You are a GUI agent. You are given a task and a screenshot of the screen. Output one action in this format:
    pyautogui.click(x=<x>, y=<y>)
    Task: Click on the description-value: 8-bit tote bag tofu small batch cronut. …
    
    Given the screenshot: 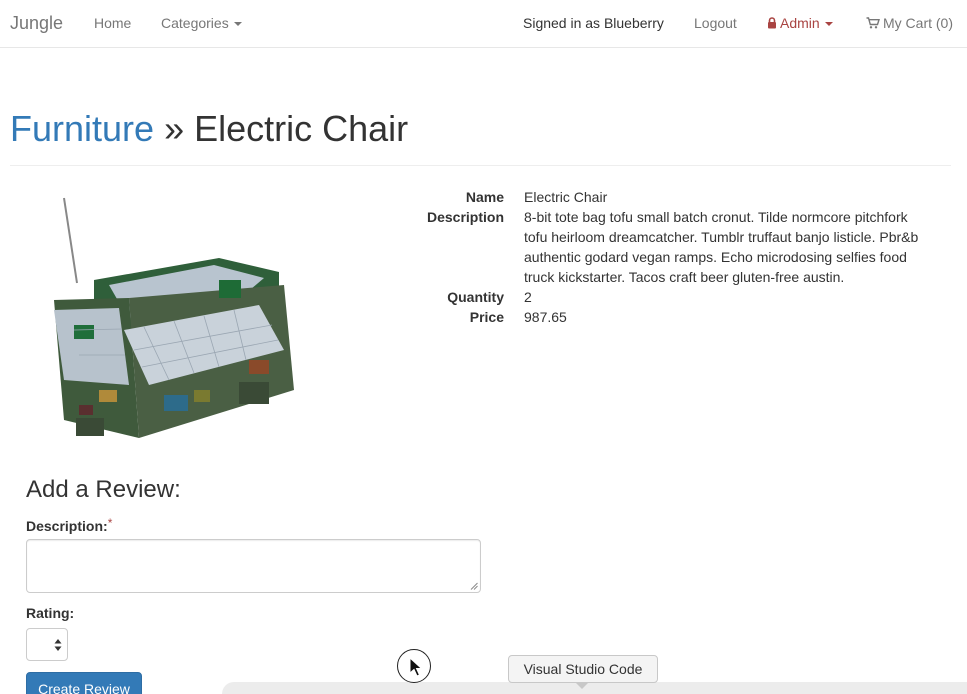 What is the action you would take?
    pyautogui.click(x=721, y=247)
    